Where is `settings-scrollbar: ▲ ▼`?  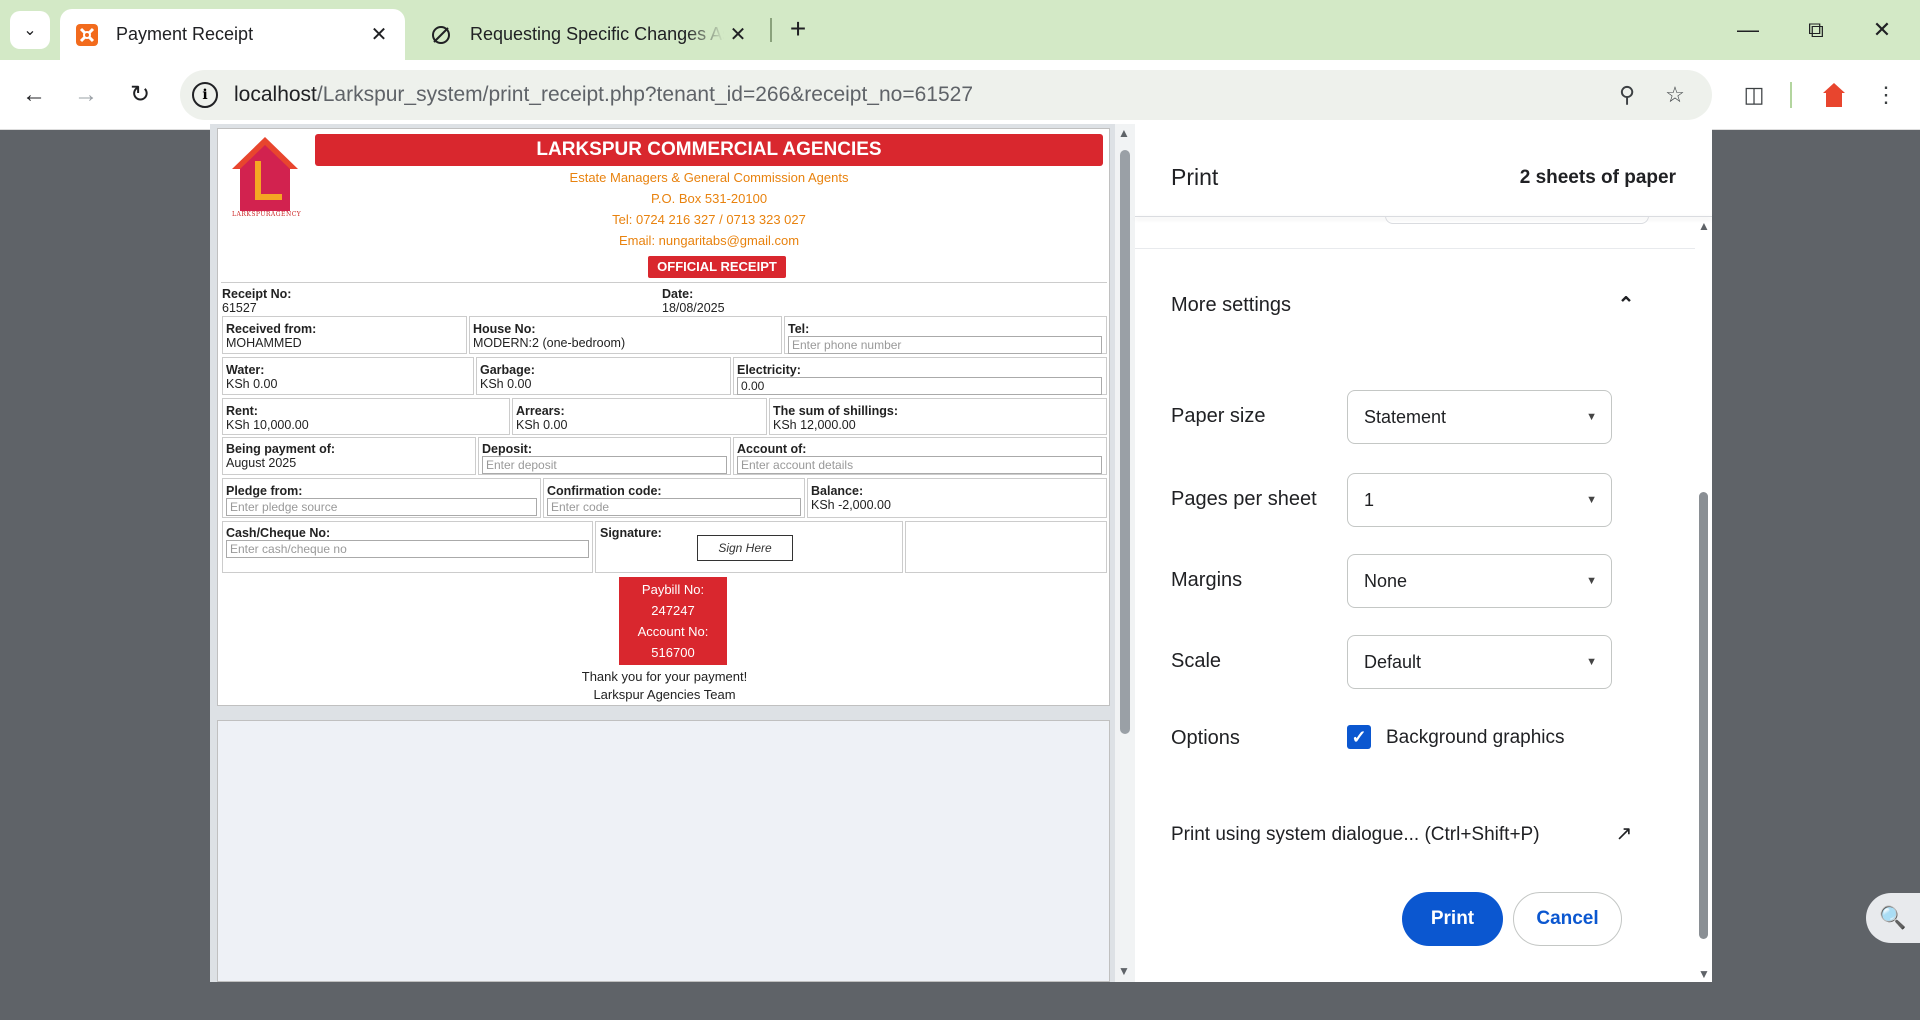
settings-scrollbar: ▲ ▼ is located at coordinates (1703, 600).